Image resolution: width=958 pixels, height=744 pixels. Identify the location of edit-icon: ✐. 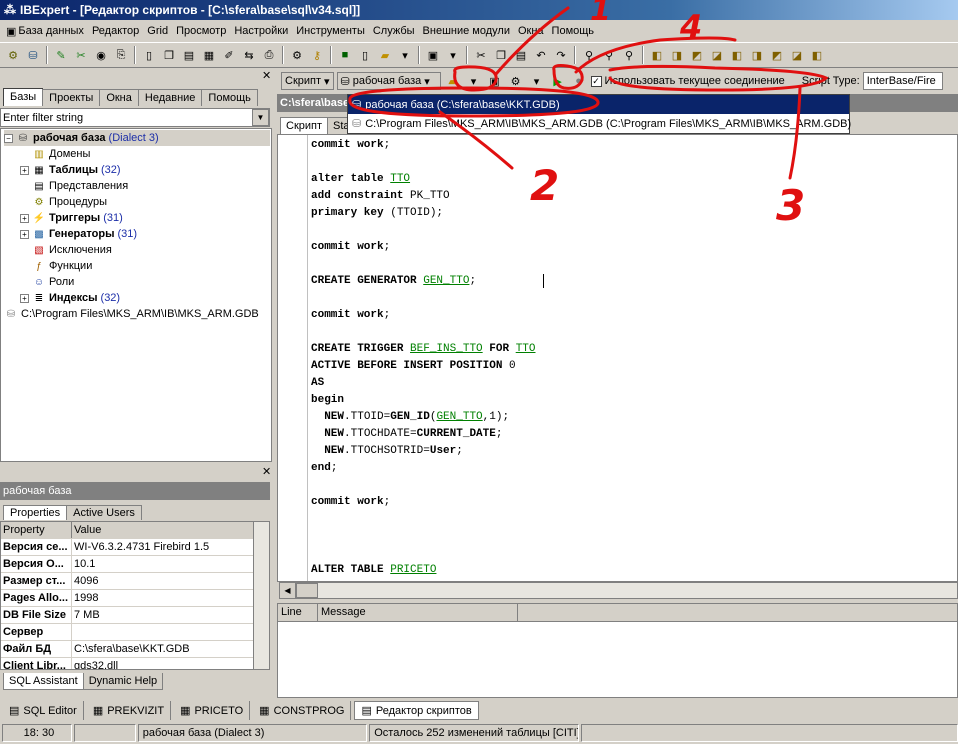
(229, 55).